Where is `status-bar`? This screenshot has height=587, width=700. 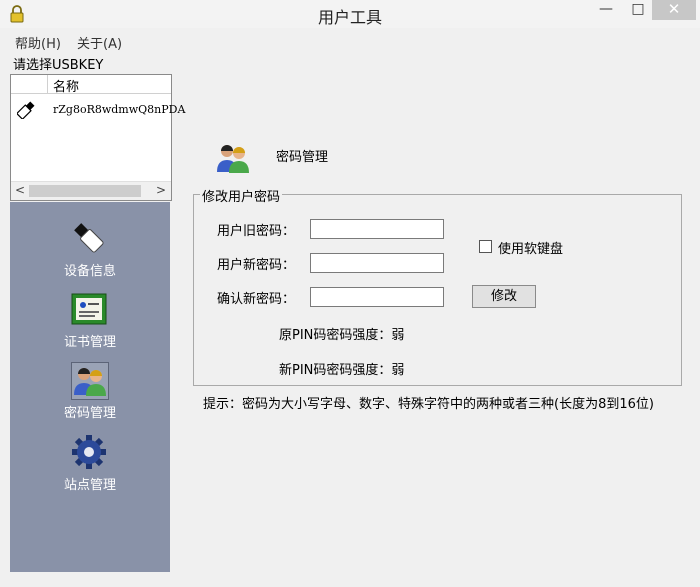 status-bar is located at coordinates (350, 582).